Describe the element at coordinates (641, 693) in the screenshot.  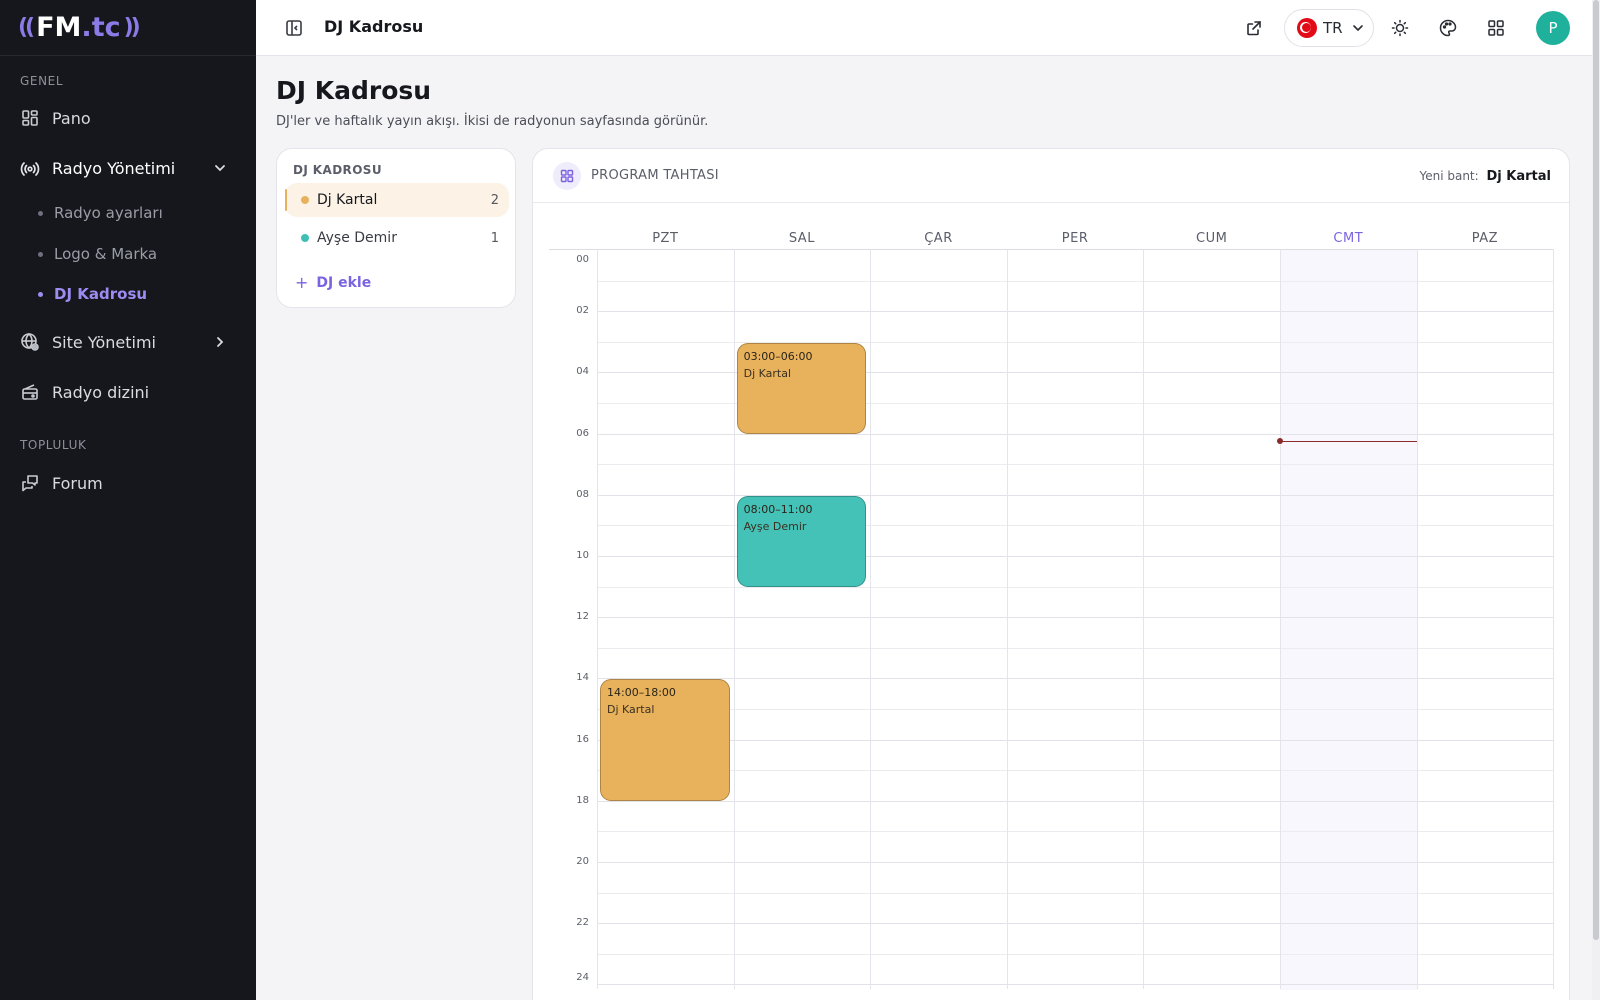
I see `event-time: 14:00–18:00` at that location.